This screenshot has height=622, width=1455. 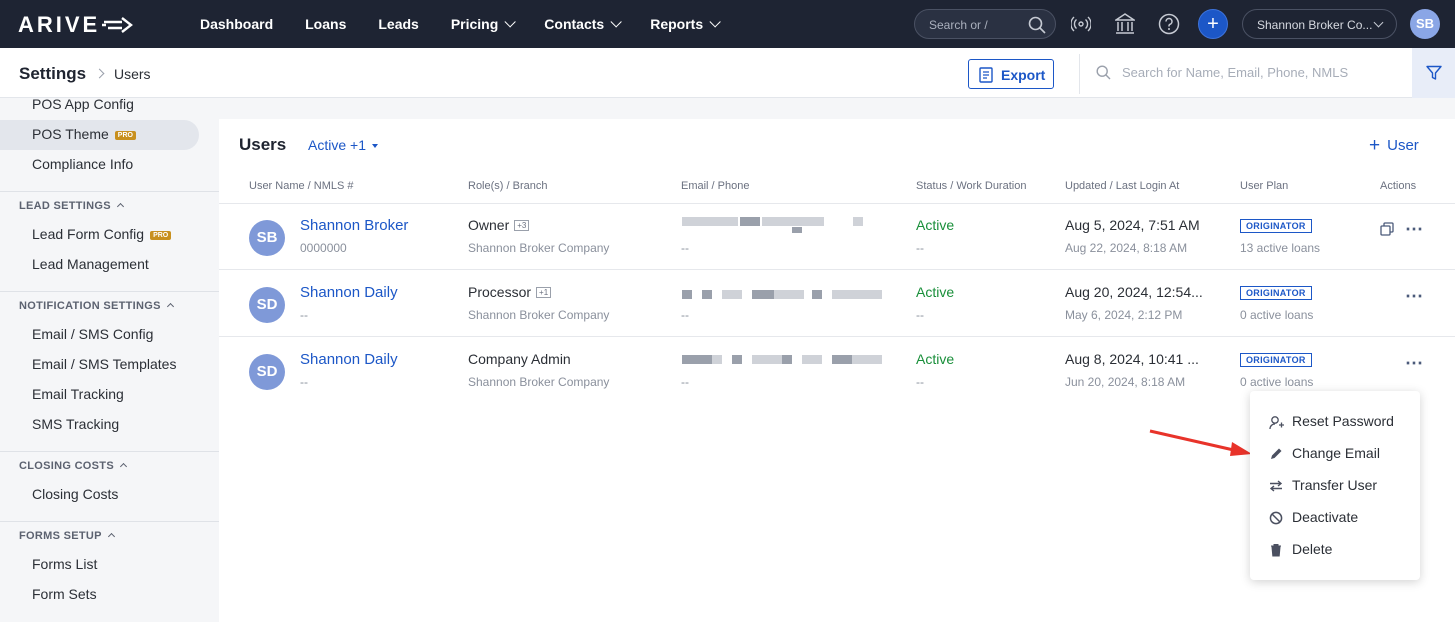 I want to click on updated-at: Aug 5, 2024, 7:51 AM, so click(x=1132, y=225).